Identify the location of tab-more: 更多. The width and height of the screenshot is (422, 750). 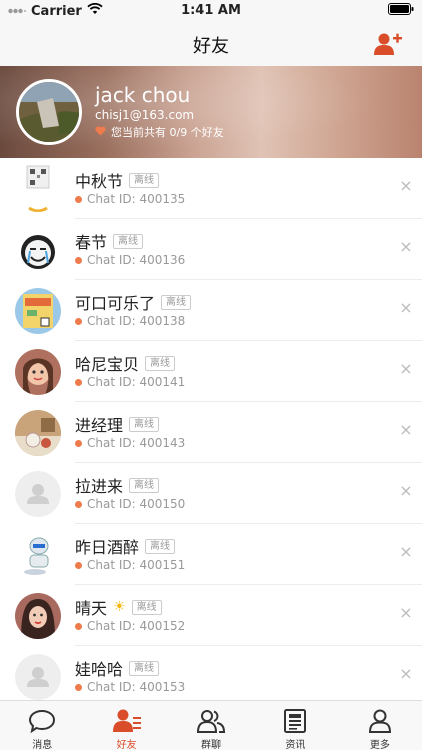
(380, 725).